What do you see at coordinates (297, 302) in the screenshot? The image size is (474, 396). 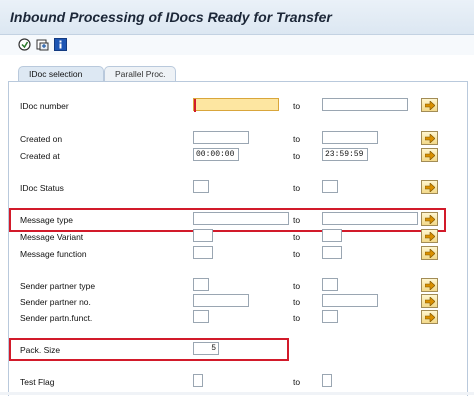 I see `sender-partner-no-to-label: to` at bounding box center [297, 302].